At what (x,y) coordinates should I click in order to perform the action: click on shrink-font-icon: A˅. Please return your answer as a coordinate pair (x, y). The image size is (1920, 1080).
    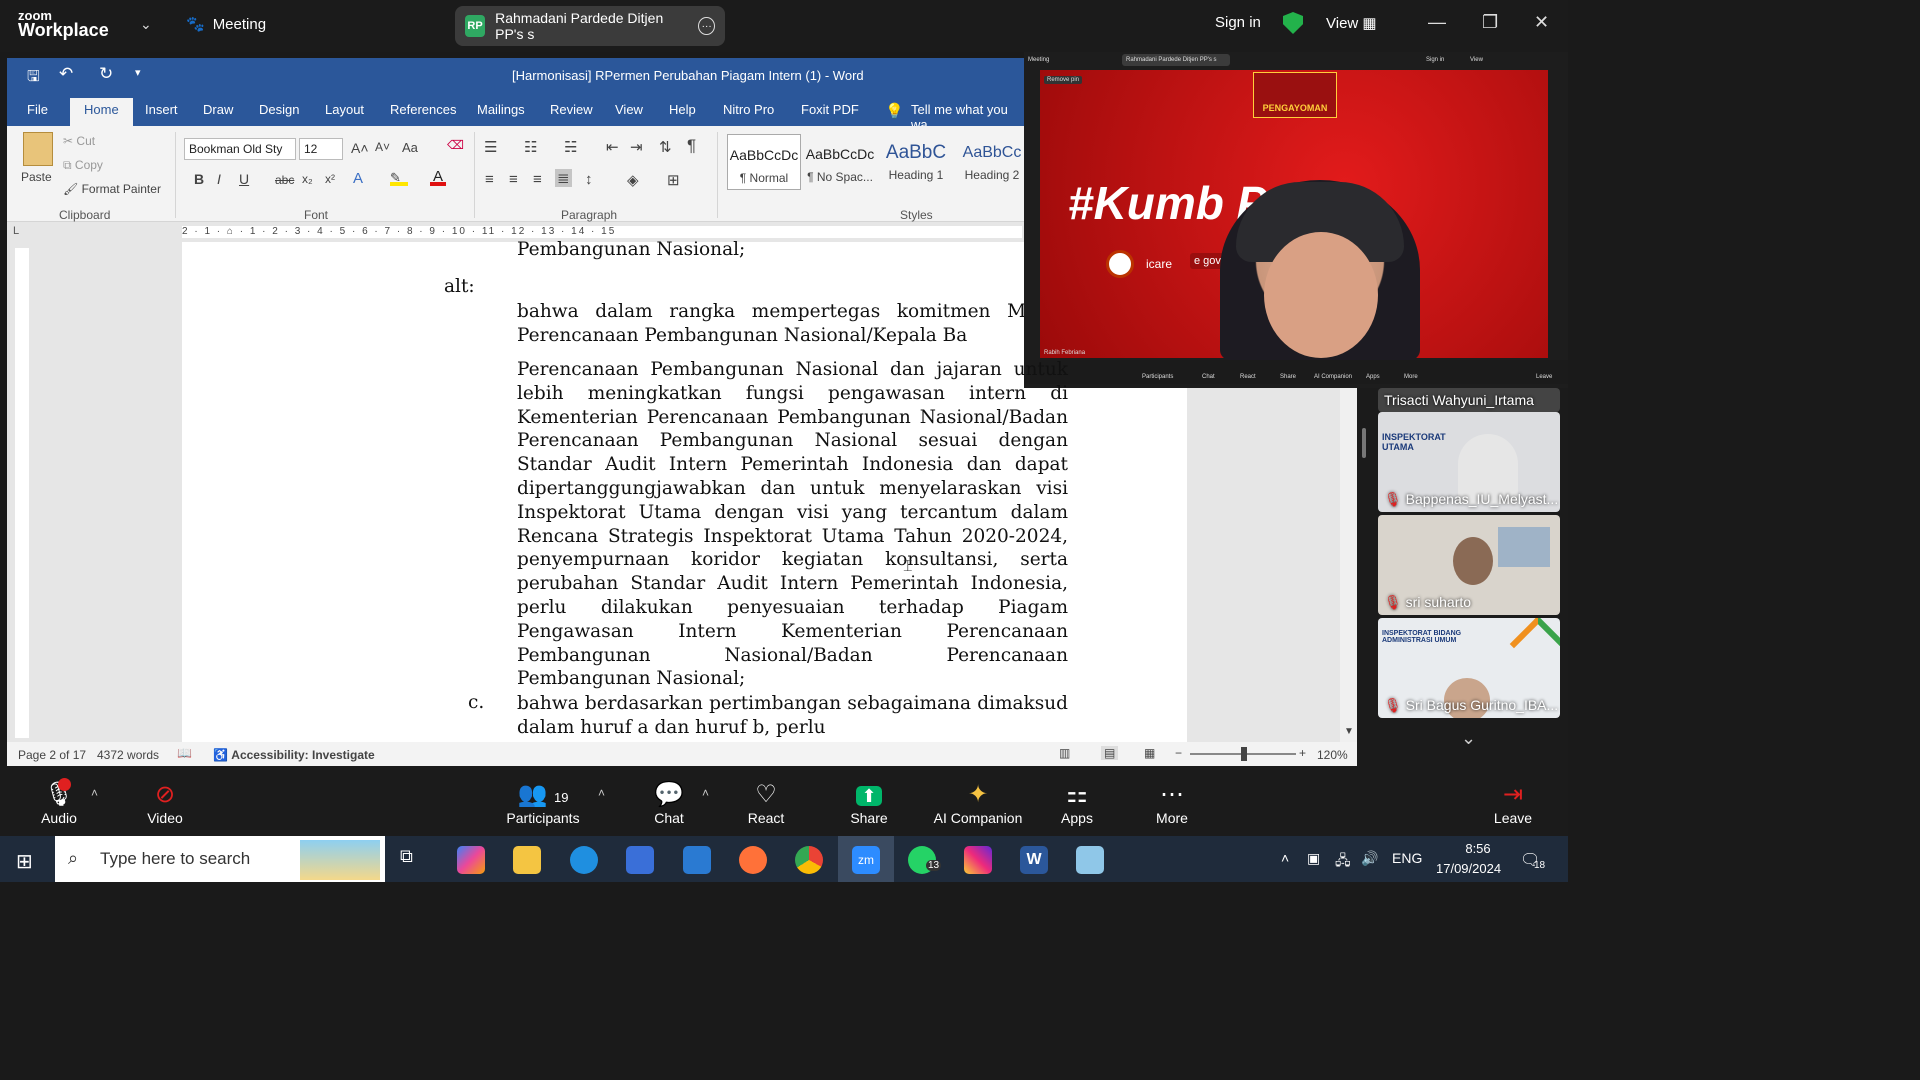
    Looking at the image, I should click on (382, 147).